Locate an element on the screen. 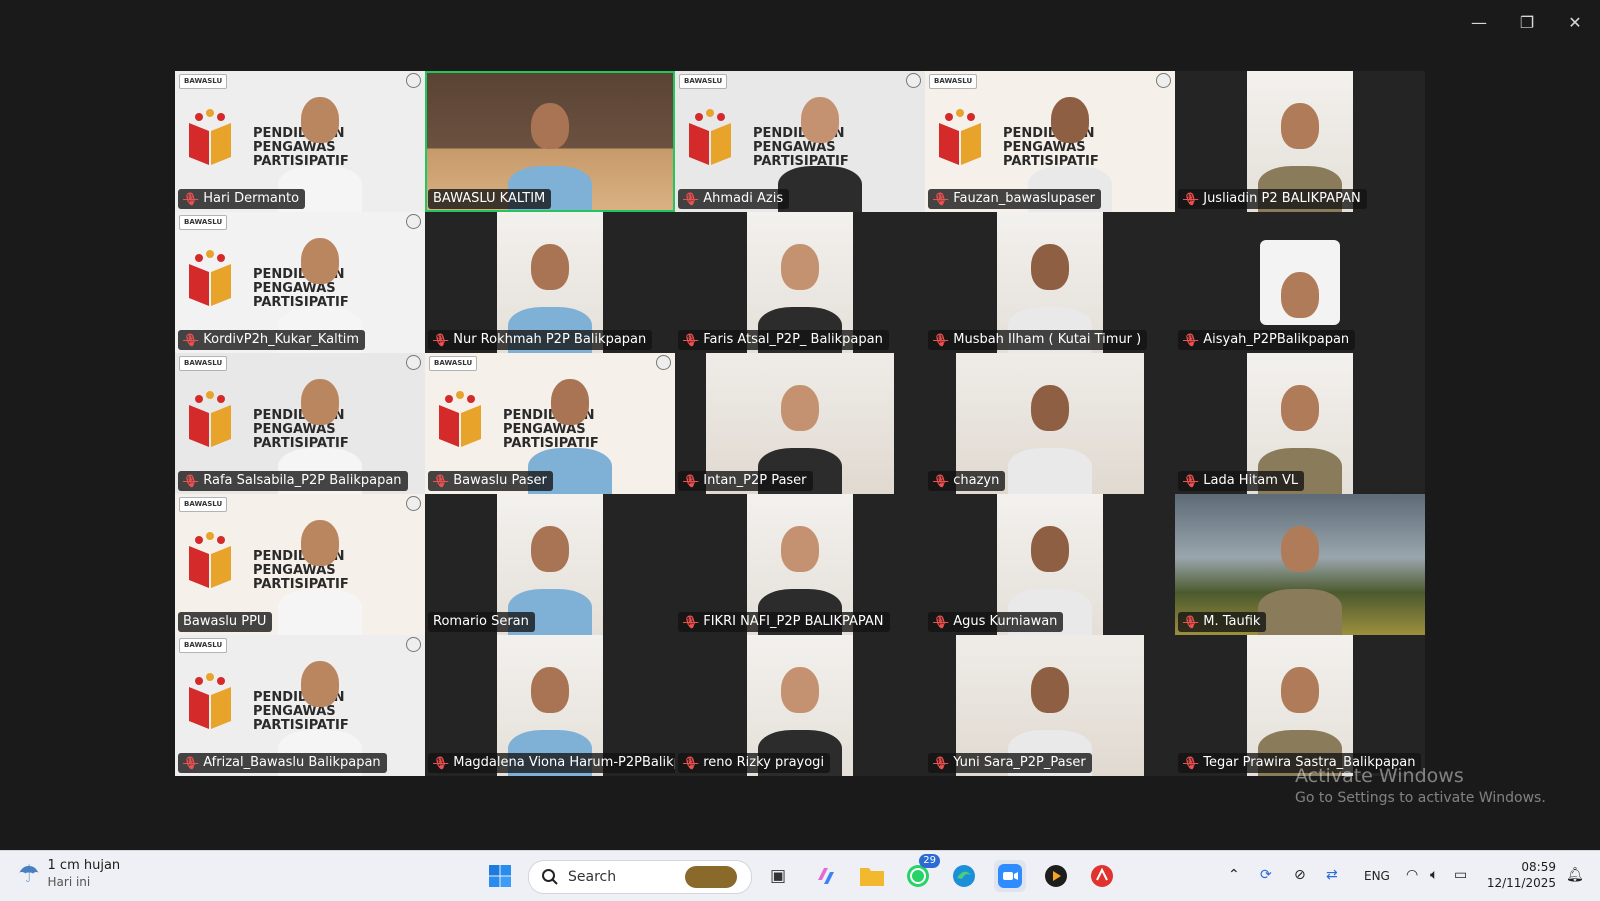  start-button is located at coordinates (500, 876).